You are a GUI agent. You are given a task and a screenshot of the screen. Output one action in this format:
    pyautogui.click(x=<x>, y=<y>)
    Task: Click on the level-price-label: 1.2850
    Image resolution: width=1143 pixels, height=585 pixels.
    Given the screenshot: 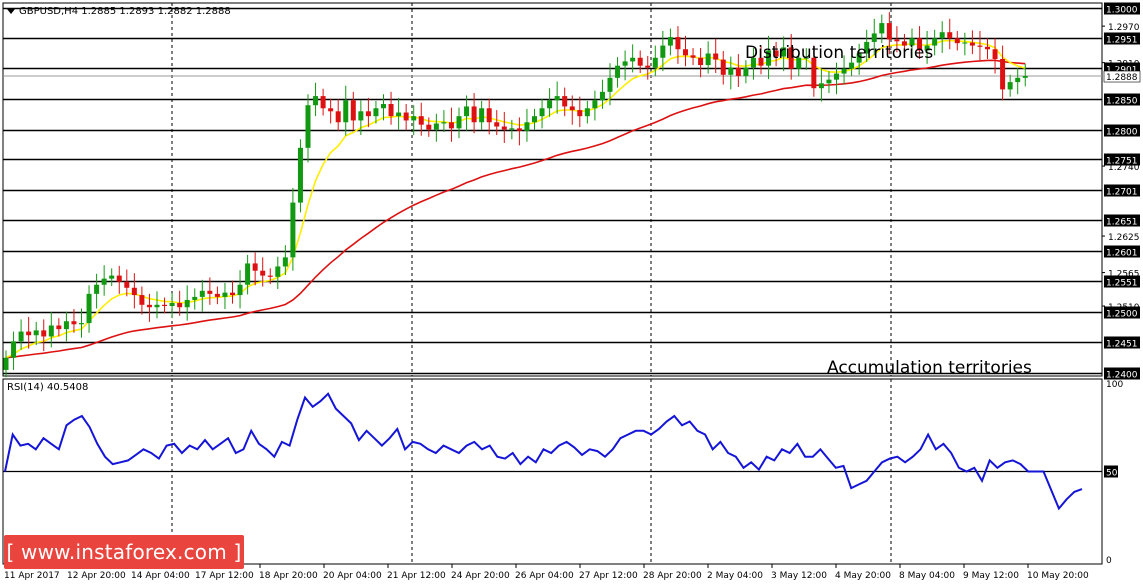 What is the action you would take?
    pyautogui.click(x=1122, y=100)
    